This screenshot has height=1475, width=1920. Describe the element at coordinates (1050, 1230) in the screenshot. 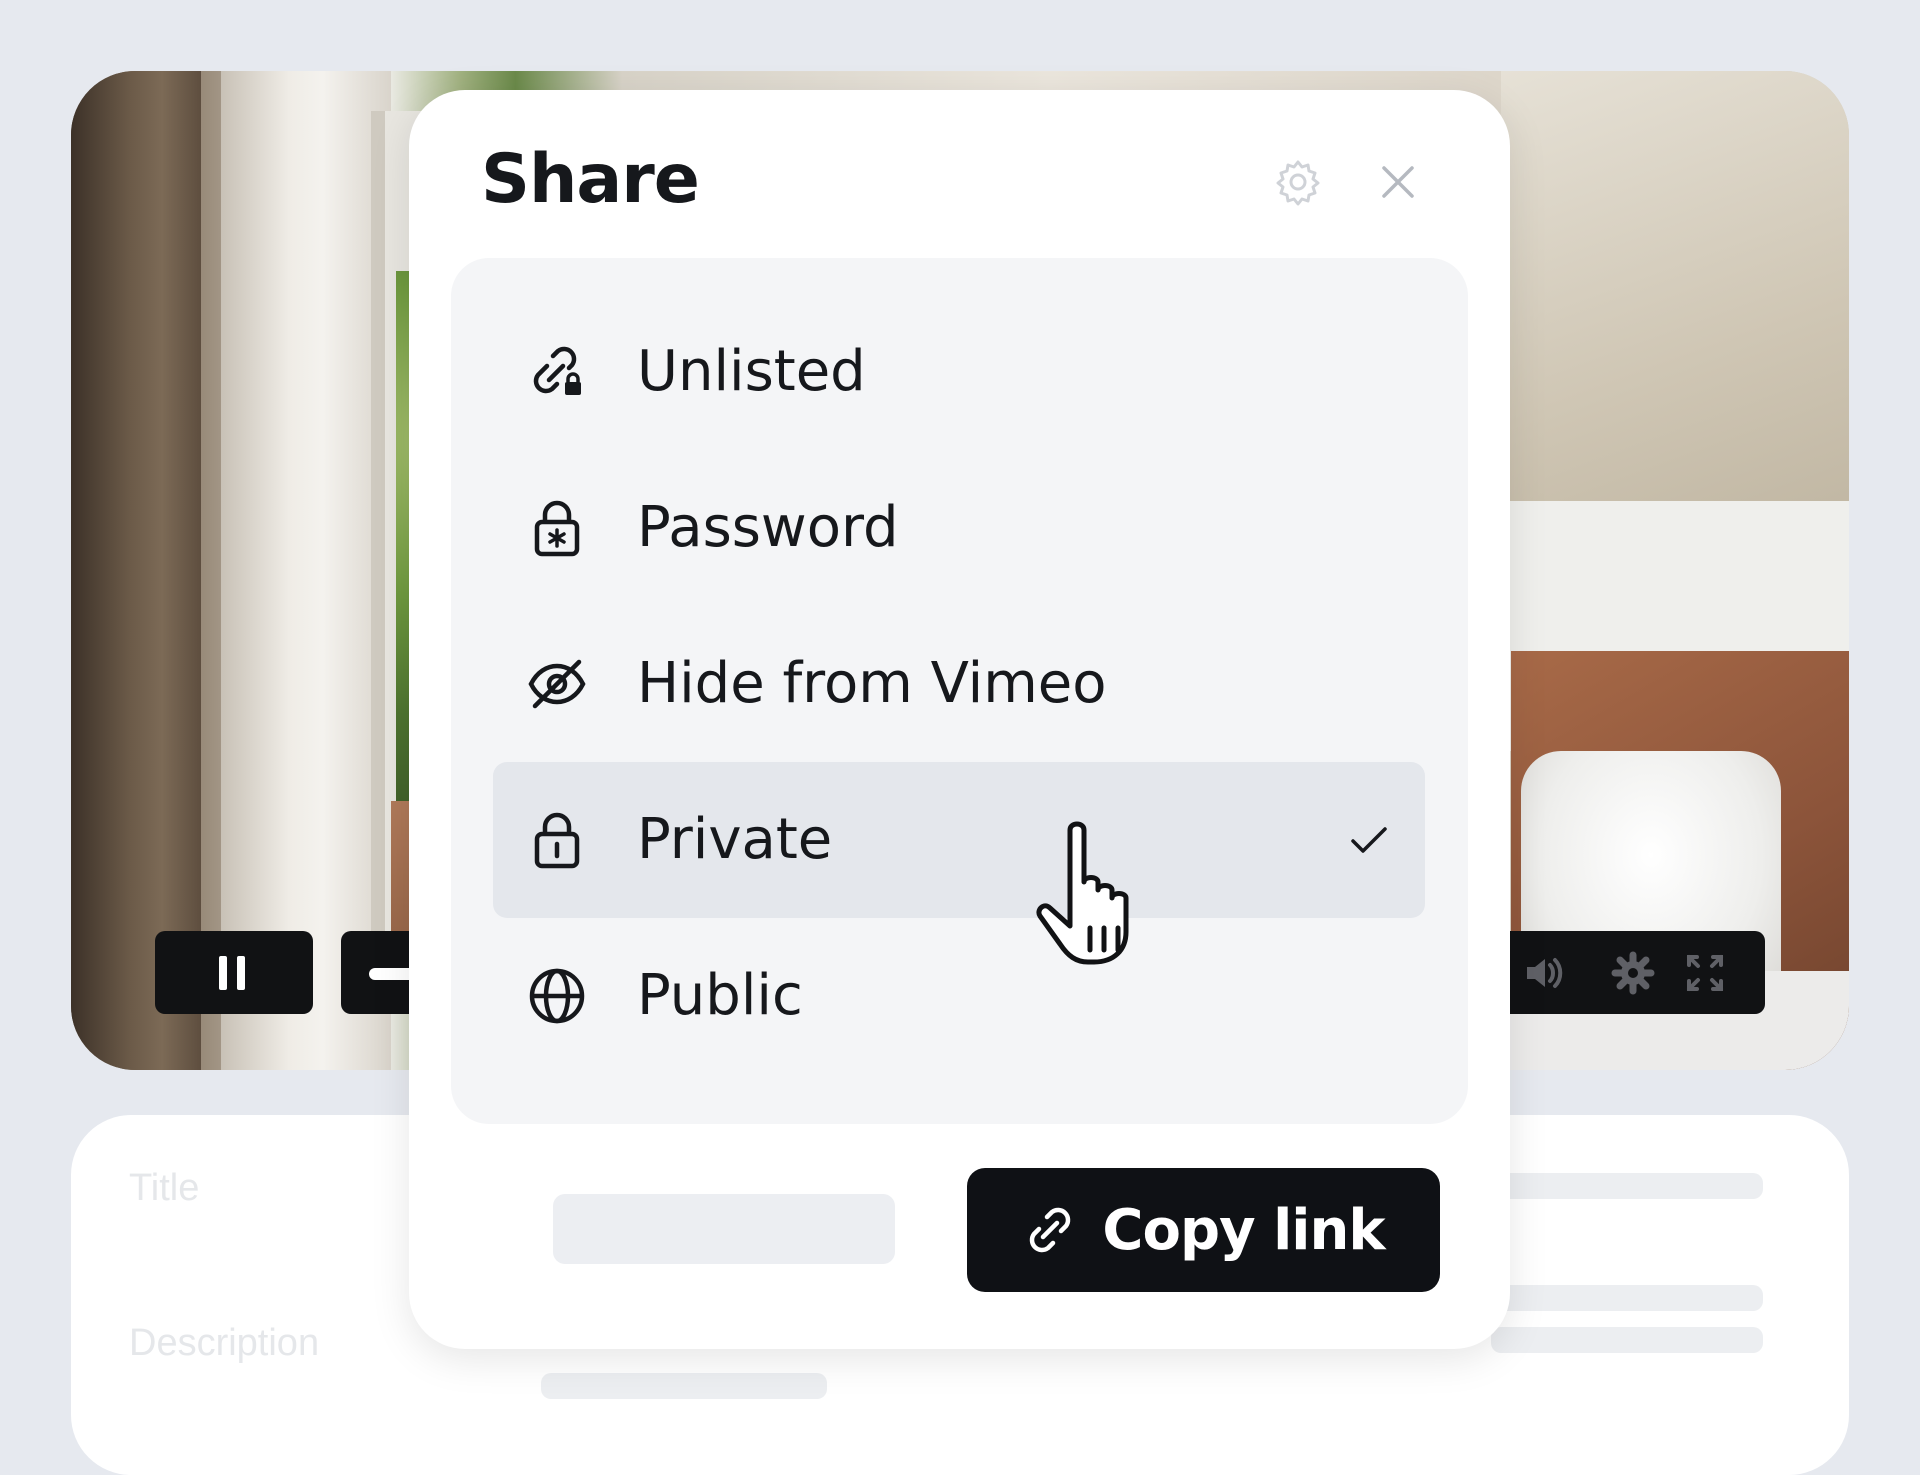

I see `link-icon` at that location.